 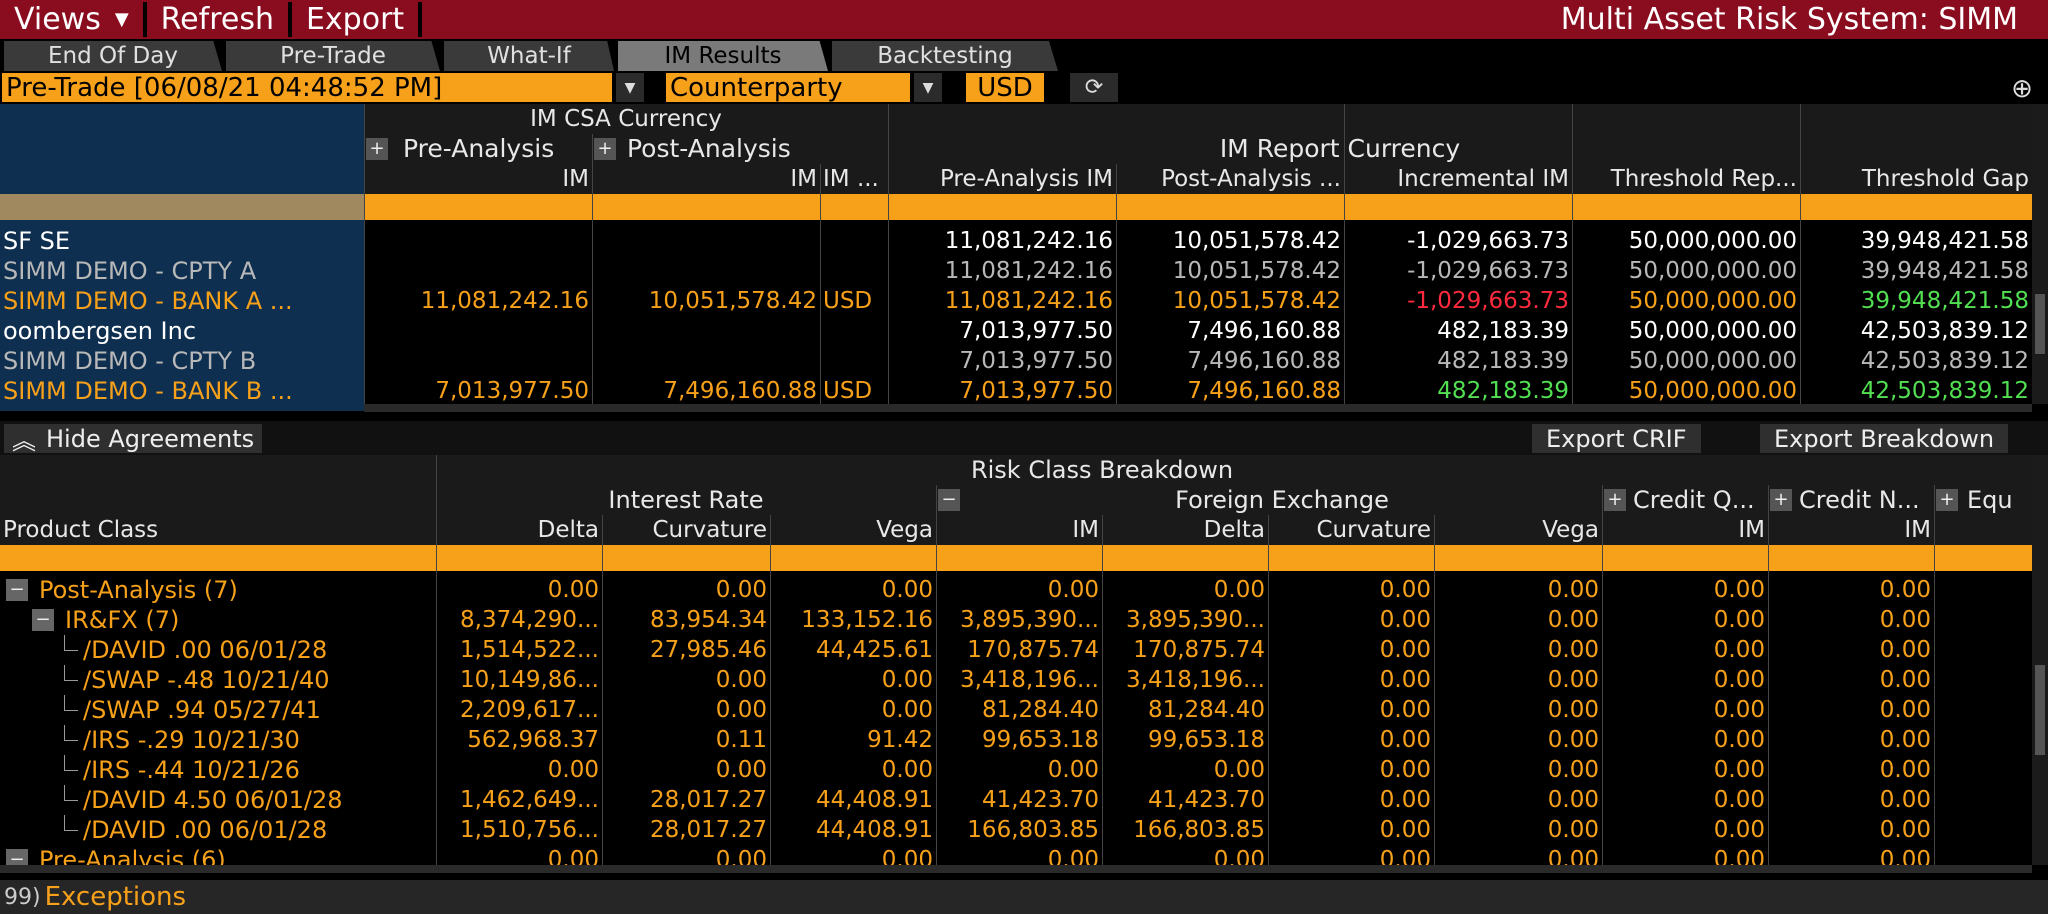 What do you see at coordinates (1185, 530) in the screenshot?
I see `col-fx-delta: Delta` at bounding box center [1185, 530].